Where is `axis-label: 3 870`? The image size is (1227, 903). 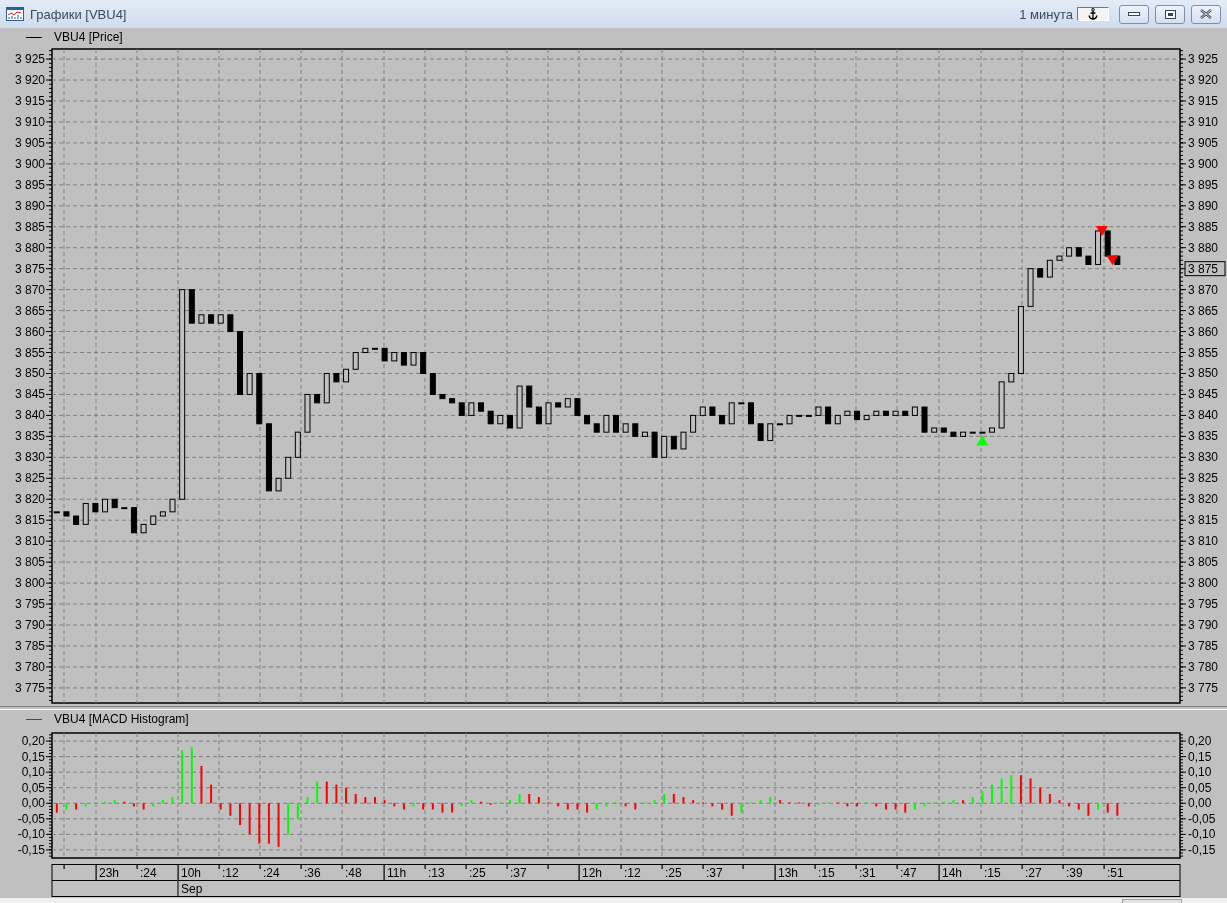 axis-label: 3 870 is located at coordinates (1203, 289).